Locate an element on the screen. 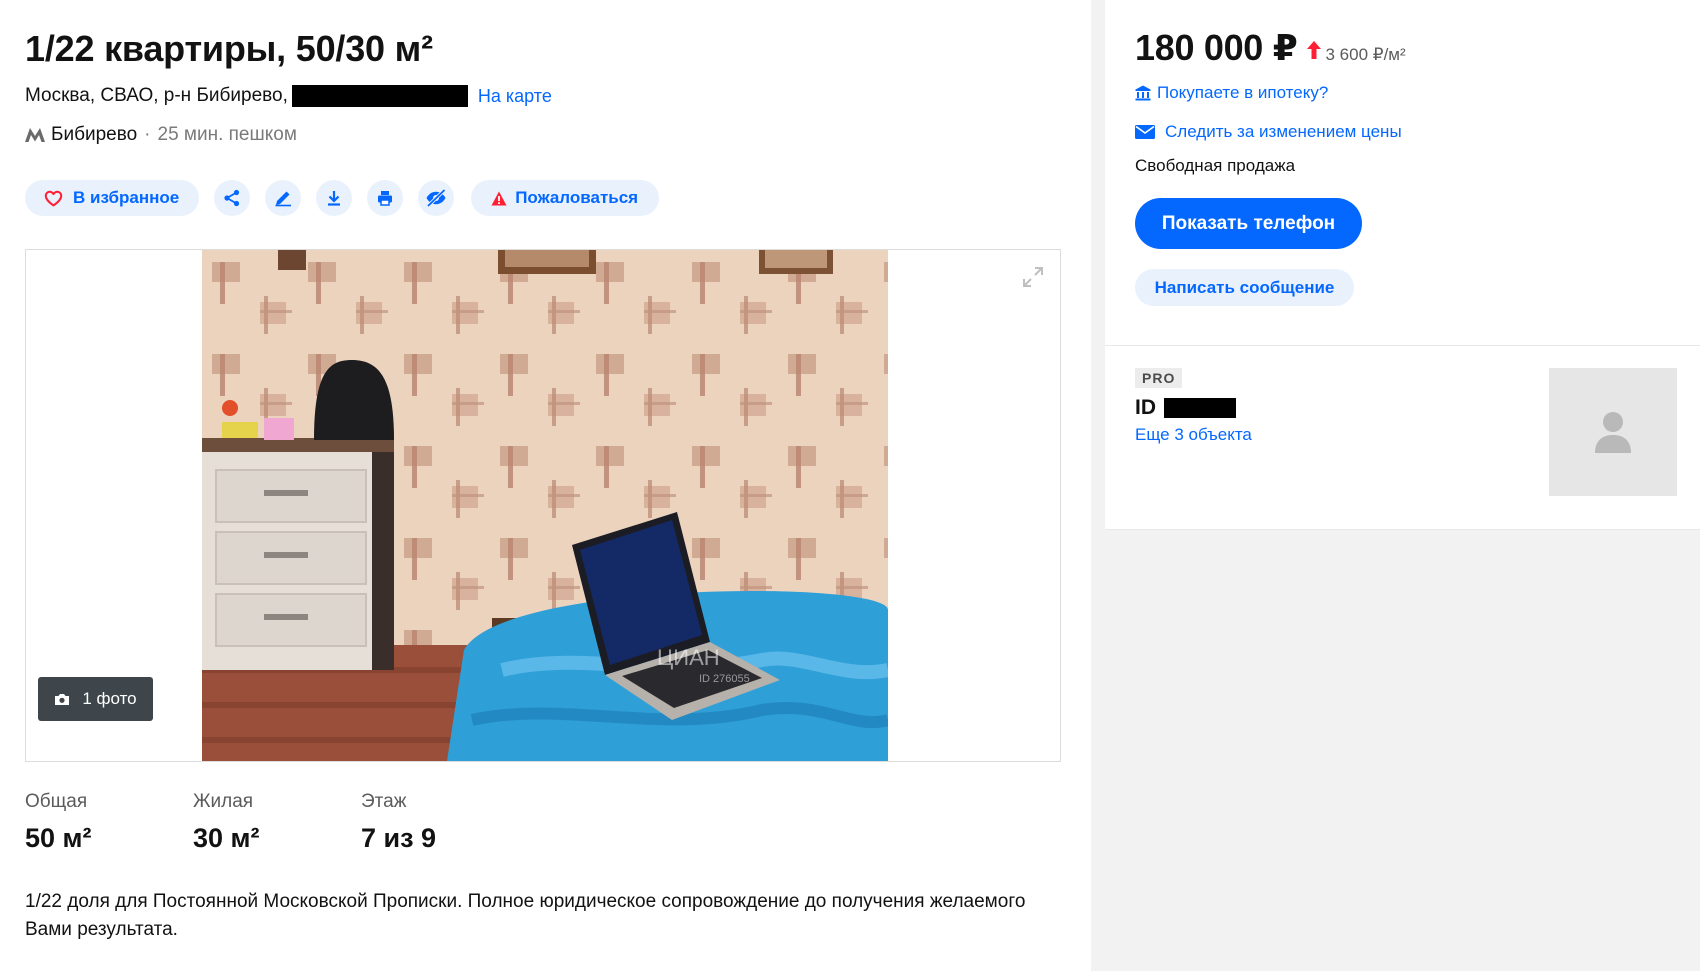 This screenshot has height=971, width=1700. eye-off-icon is located at coordinates (436, 198).